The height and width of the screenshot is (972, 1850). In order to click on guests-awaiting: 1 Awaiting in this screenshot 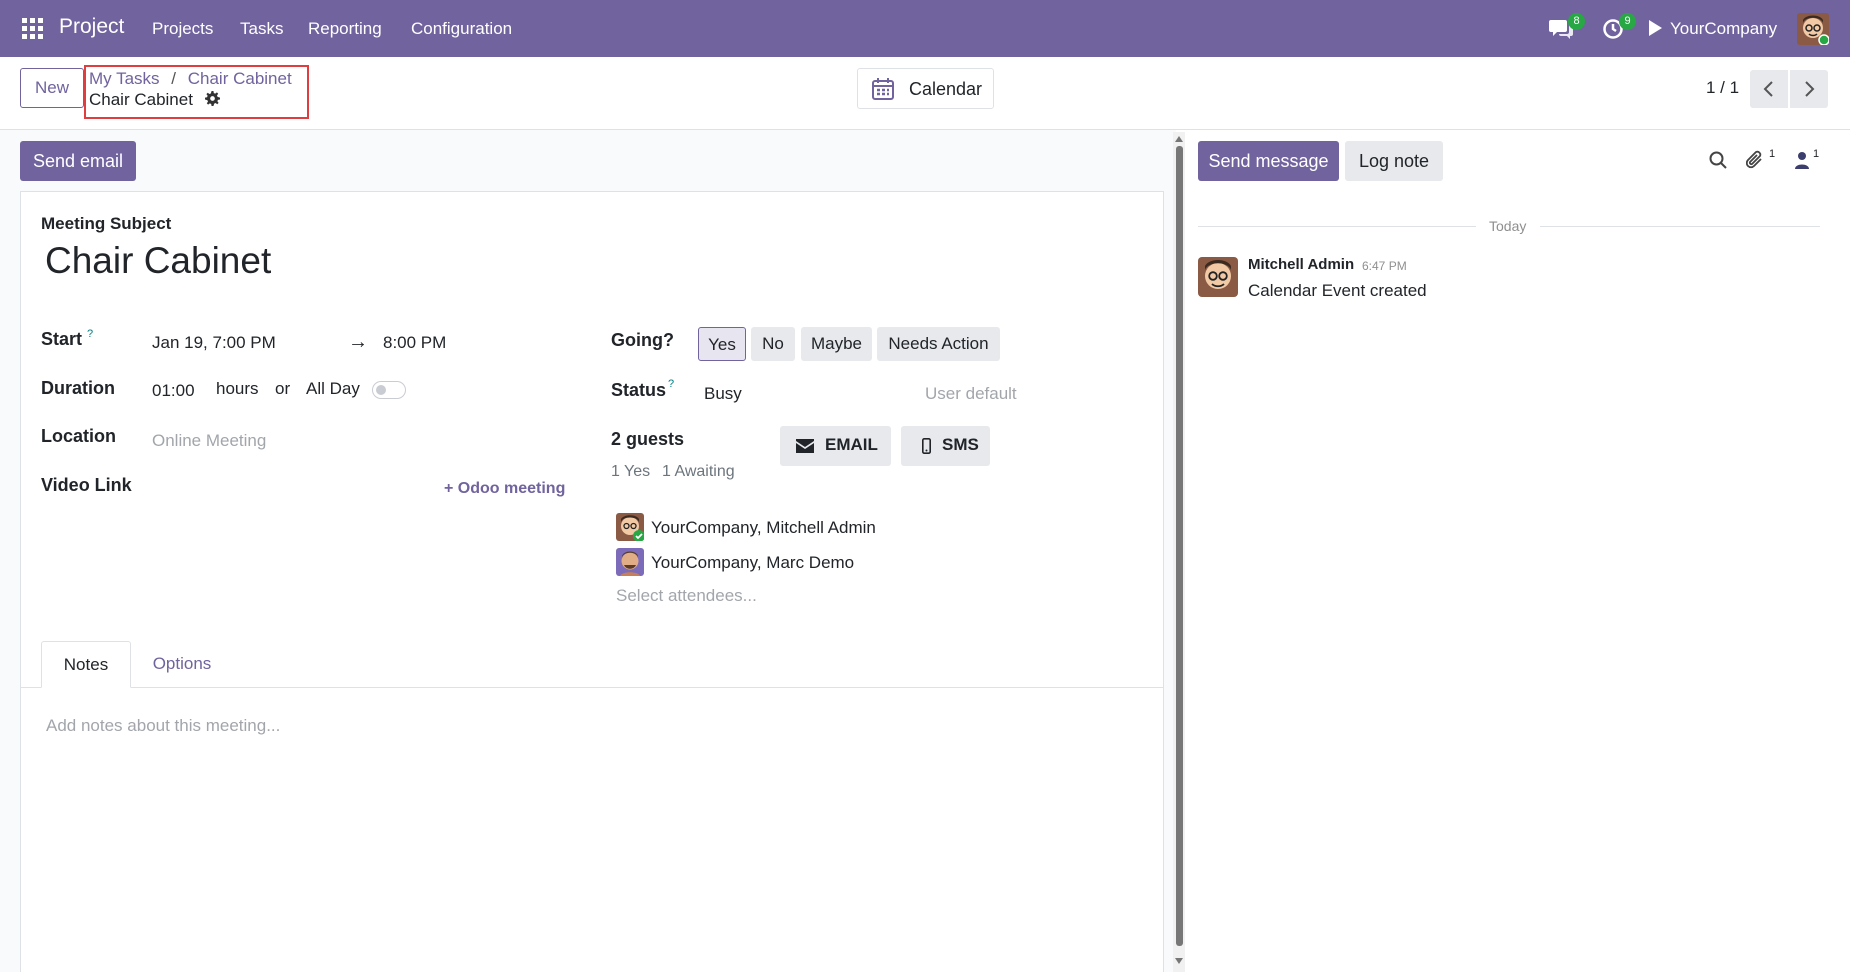, I will do `click(698, 471)`.